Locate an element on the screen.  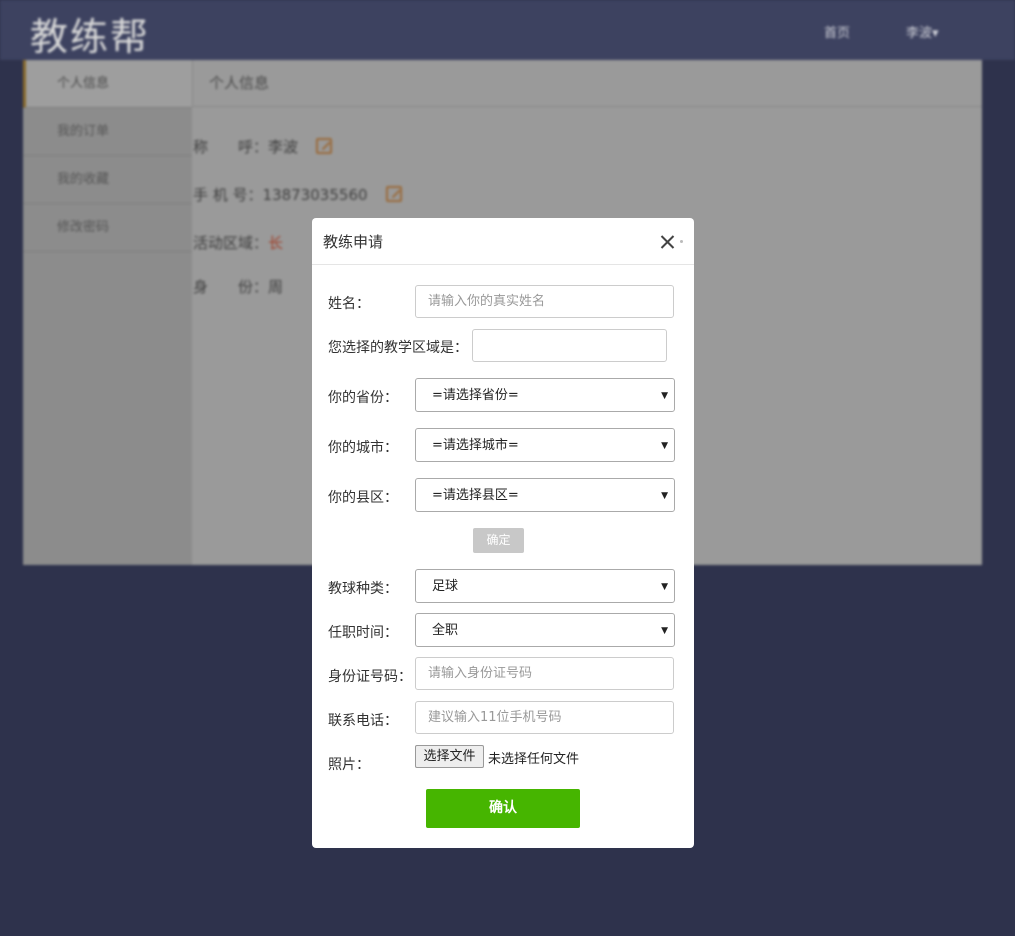
nav-home-link: 首页 is located at coordinates (837, 31).